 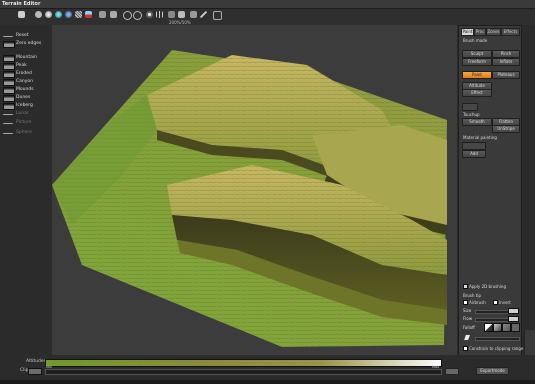 I want to click on effect-button: Effect, so click(x=477, y=93).